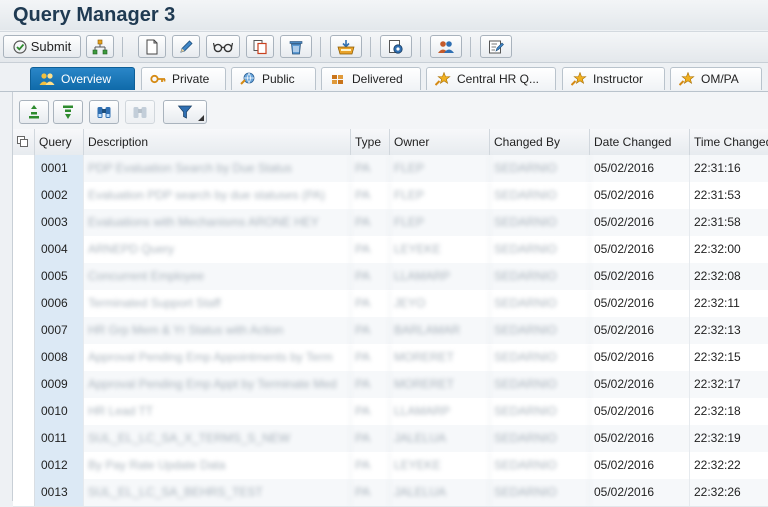  Describe the element at coordinates (217, 222) in the screenshot. I see `cell-description: Evaluations with Mechanisms ARONE HEY` at that location.